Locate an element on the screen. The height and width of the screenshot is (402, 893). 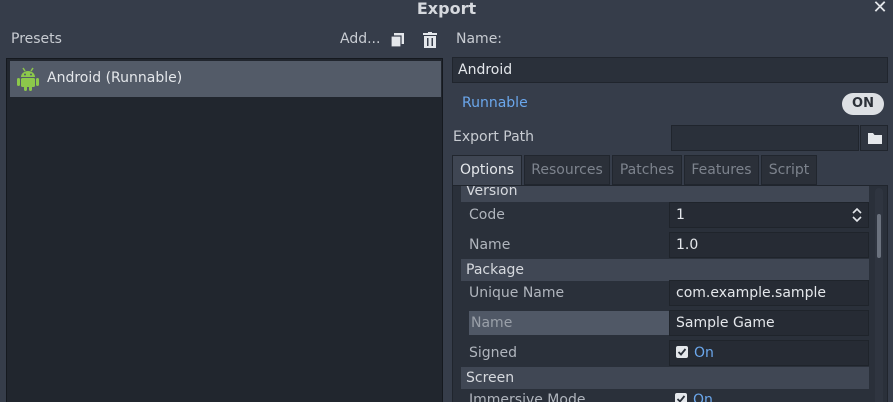
tab-features: Features is located at coordinates (721, 170).